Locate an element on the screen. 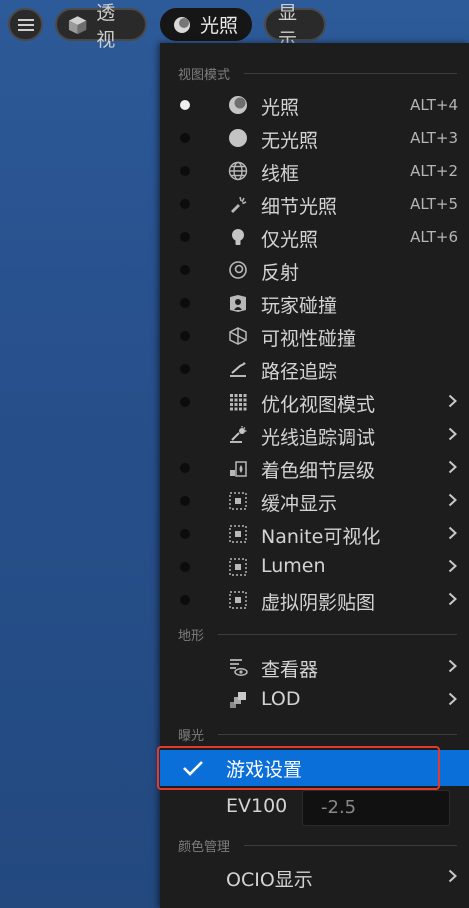 The height and width of the screenshot is (908, 469). grid-icon is located at coordinates (238, 402).